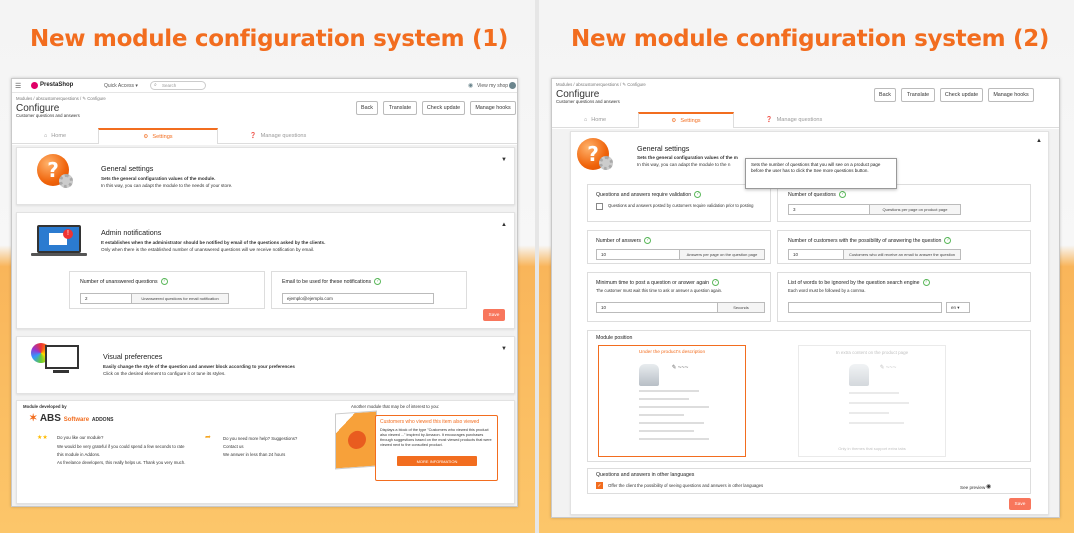  Describe the element at coordinates (208, 437) in the screenshot. I see `folders-icon: ➦` at that location.